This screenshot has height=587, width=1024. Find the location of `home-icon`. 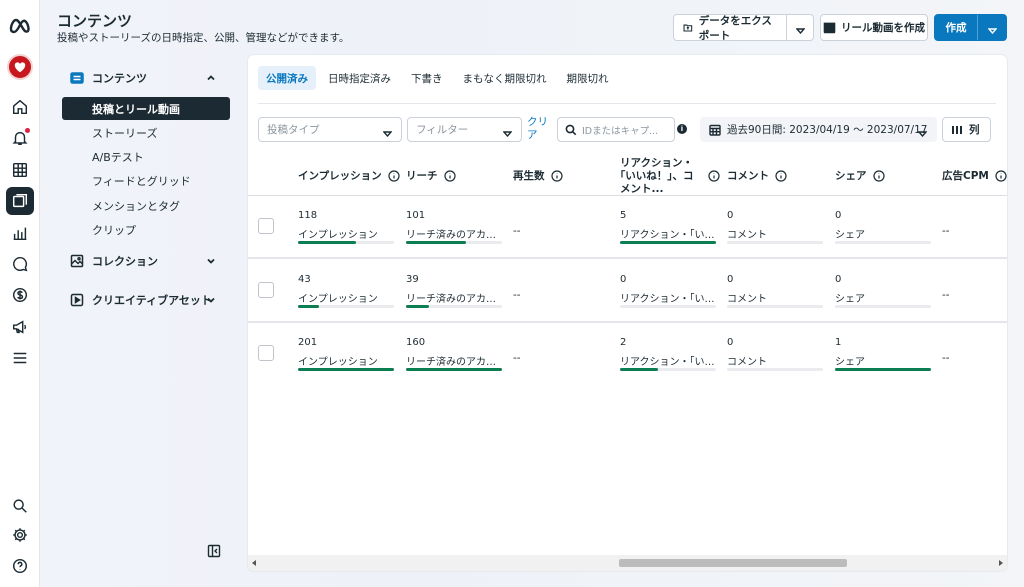

home-icon is located at coordinates (20, 107).